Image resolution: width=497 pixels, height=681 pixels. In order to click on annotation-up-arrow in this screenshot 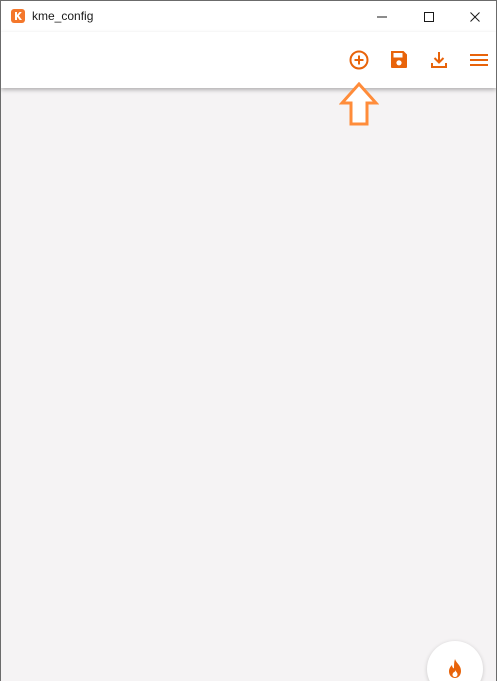, I will do `click(359, 103)`.